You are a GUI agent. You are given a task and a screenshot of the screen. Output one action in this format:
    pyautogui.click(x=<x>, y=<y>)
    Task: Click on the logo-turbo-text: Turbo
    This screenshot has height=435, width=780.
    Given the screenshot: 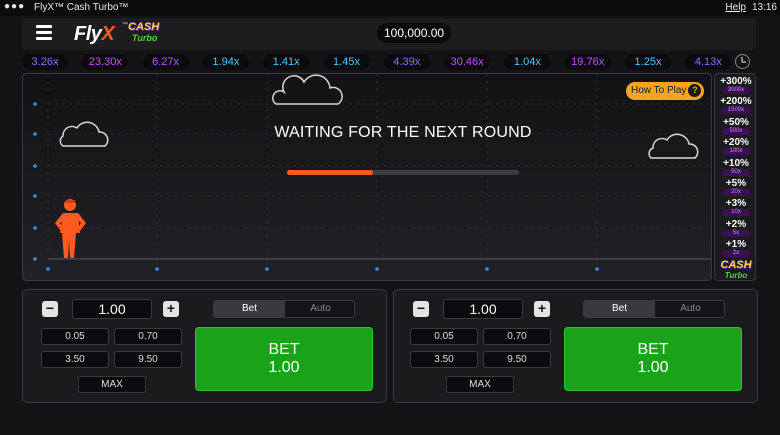 What is the action you would take?
    pyautogui.click(x=145, y=38)
    